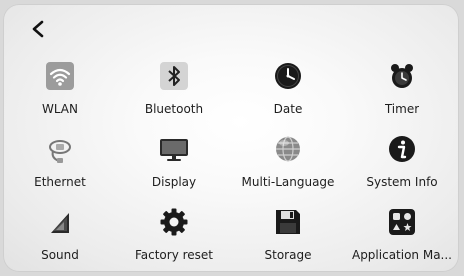 Image resolution: width=464 pixels, height=276 pixels. Describe the element at coordinates (288, 182) in the screenshot. I see `tile-label: Multi-Language` at that location.